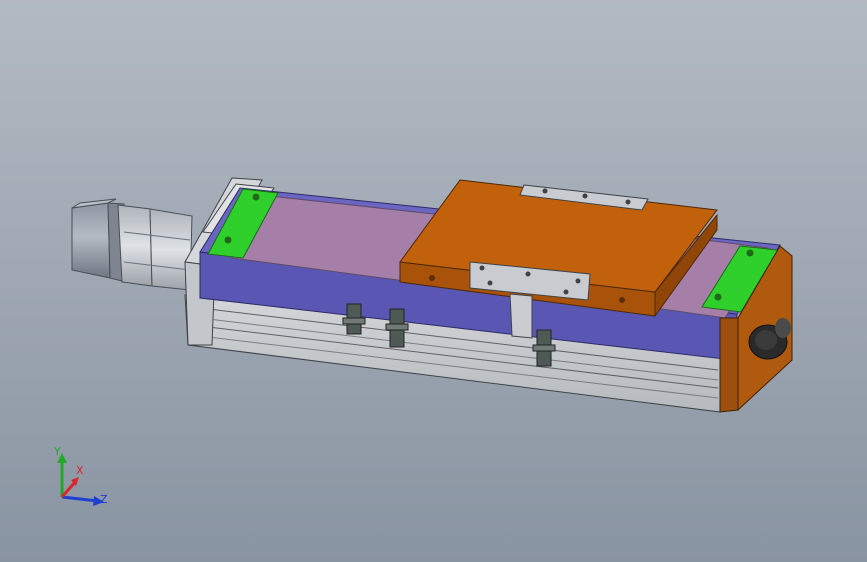 This screenshot has height=562, width=867. What do you see at coordinates (57, 451) in the screenshot?
I see `y-axis-label: Y` at bounding box center [57, 451].